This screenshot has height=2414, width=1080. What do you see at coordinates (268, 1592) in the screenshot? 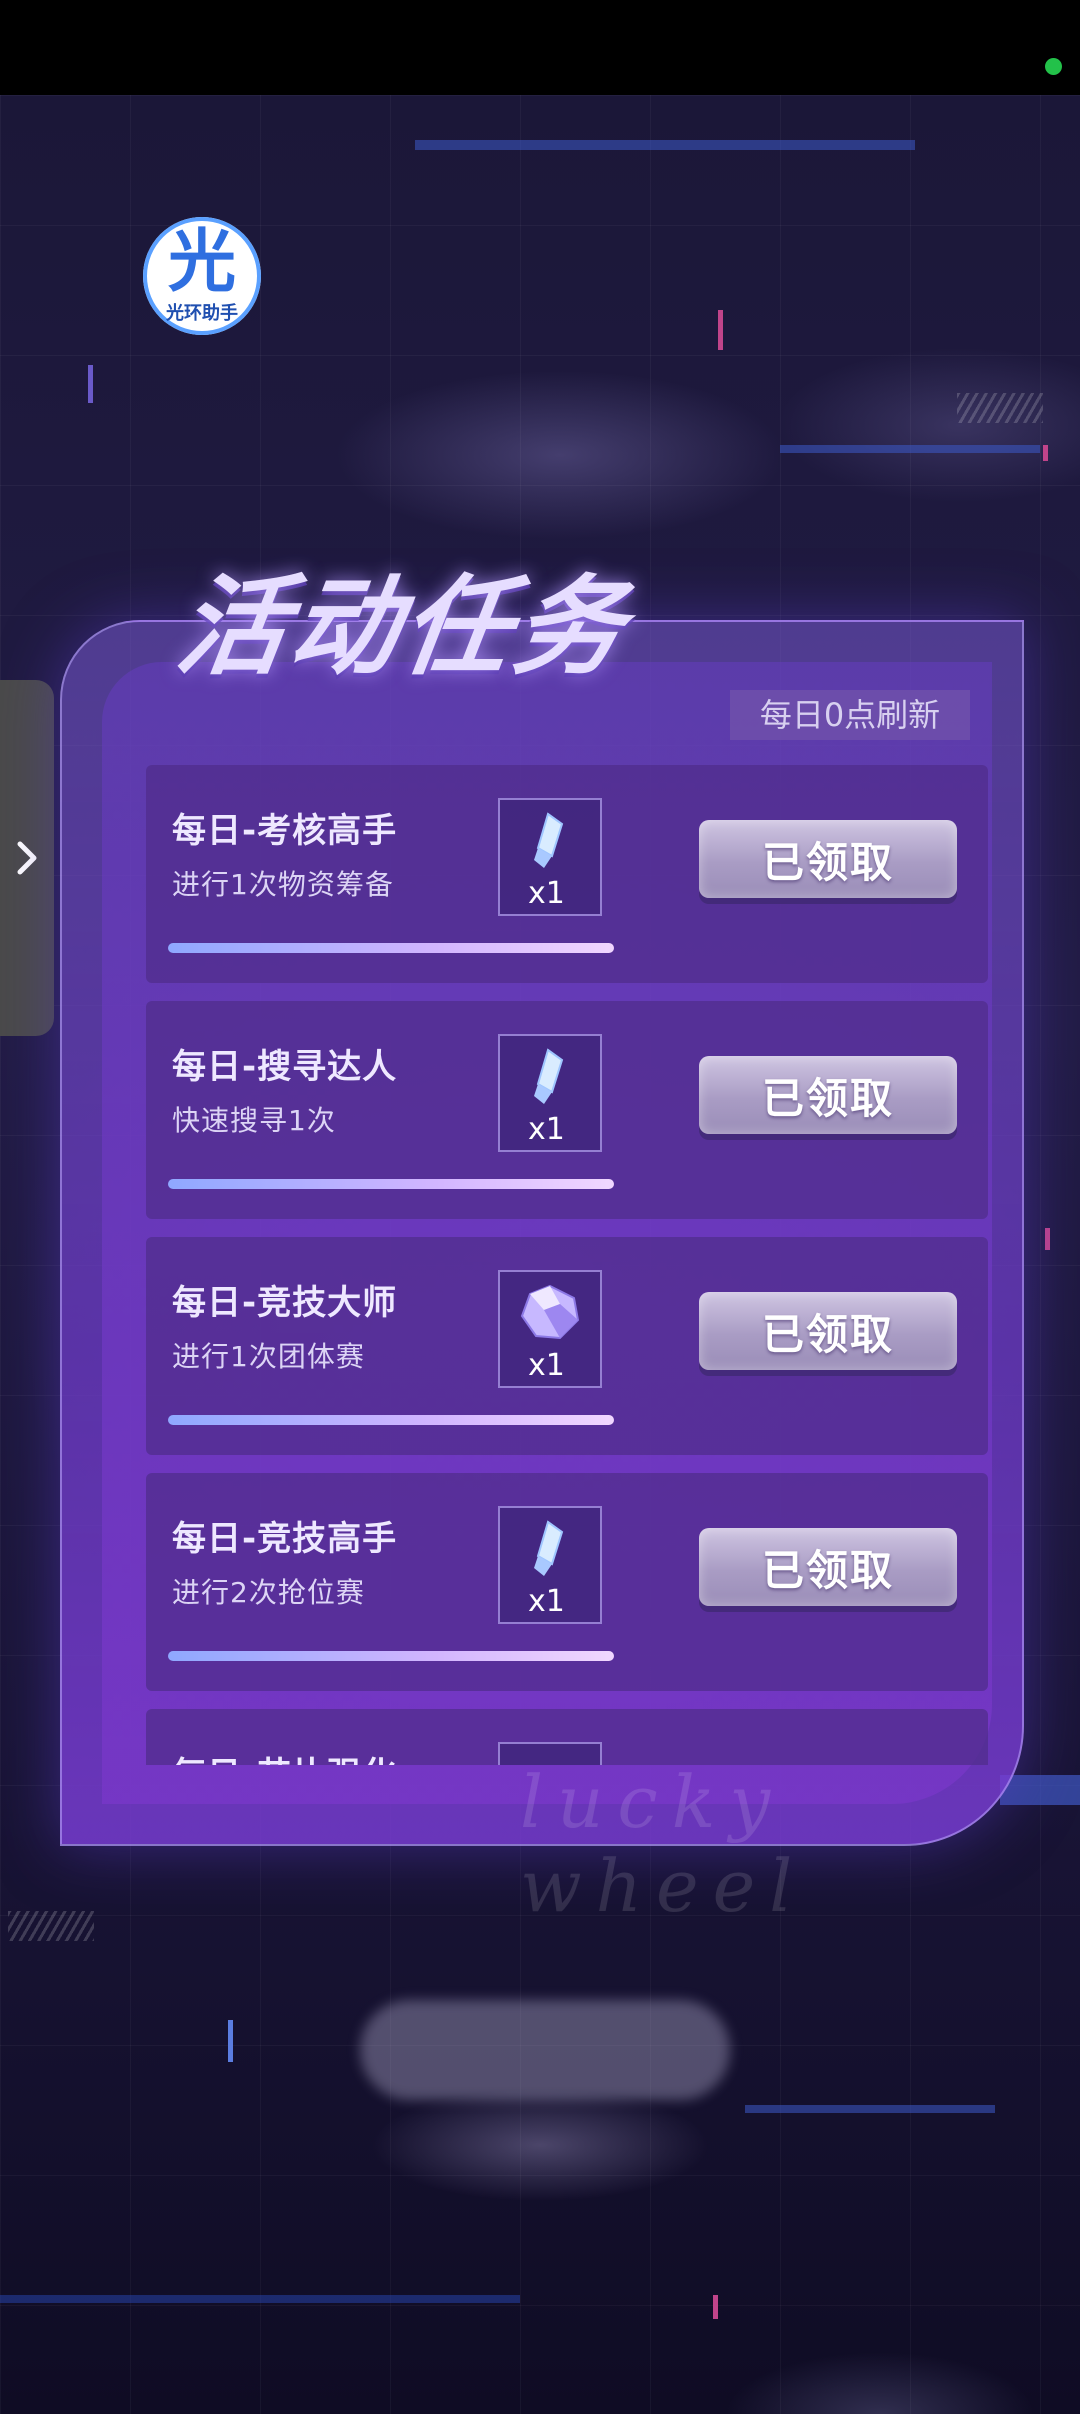
I see `task-desc: 进行2次抢位赛` at bounding box center [268, 1592].